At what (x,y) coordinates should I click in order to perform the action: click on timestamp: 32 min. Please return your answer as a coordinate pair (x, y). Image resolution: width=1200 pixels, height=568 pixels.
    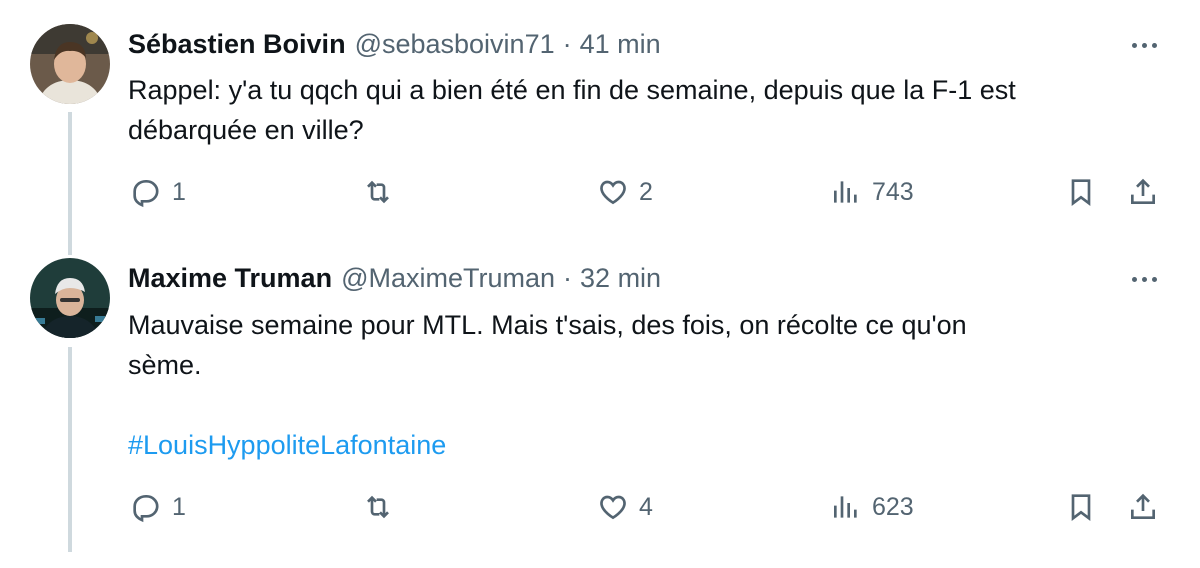
    Looking at the image, I should click on (620, 278).